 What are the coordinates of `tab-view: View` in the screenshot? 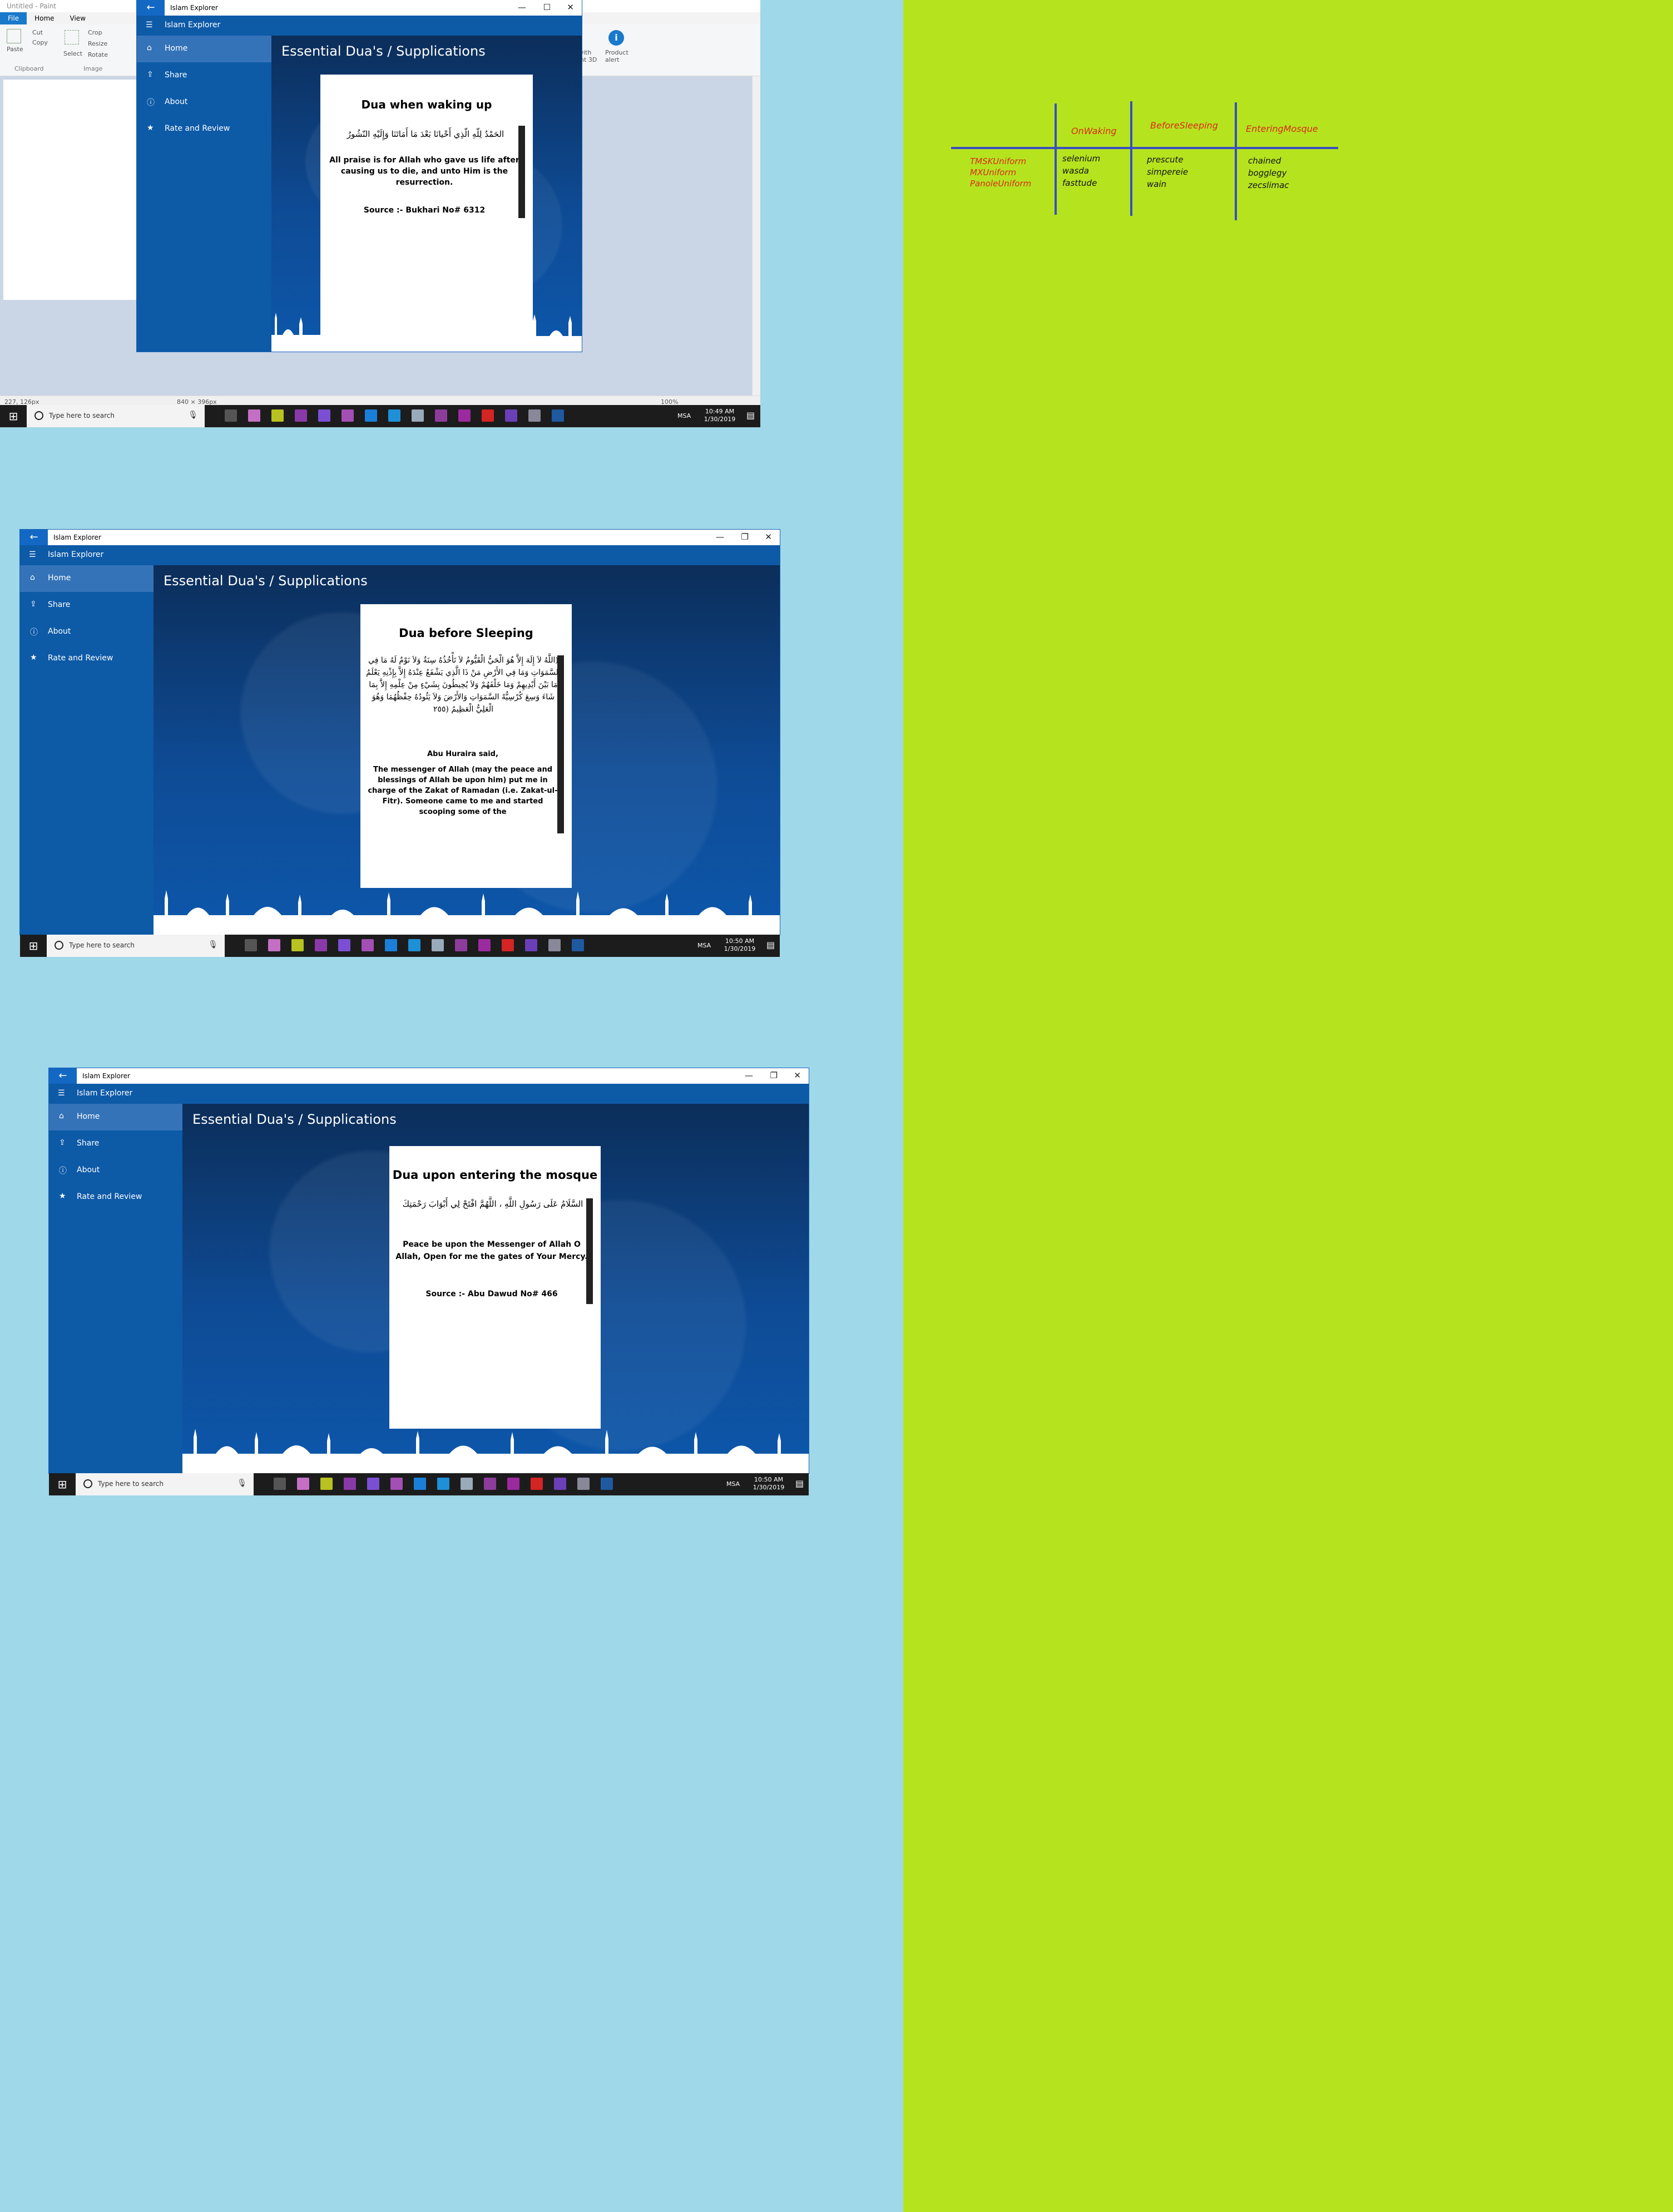 It's located at (77, 18).